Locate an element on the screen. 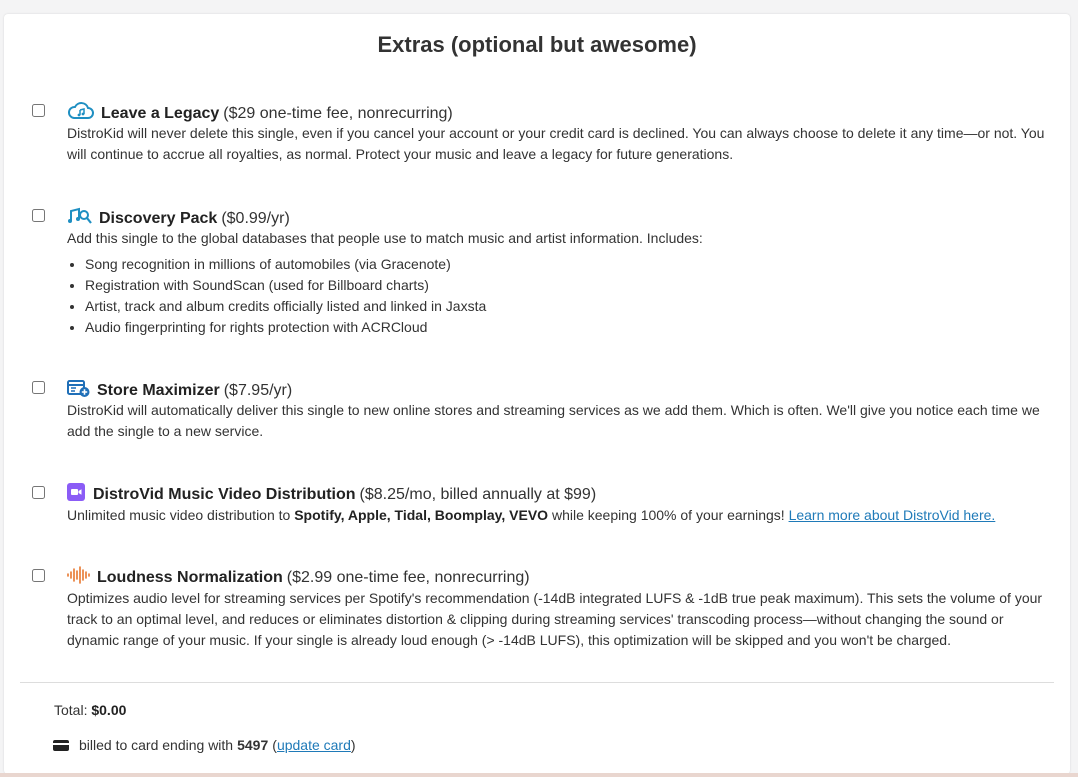 This screenshot has width=1078, height=777. extra-name: Loudness Normalization is located at coordinates (190, 577).